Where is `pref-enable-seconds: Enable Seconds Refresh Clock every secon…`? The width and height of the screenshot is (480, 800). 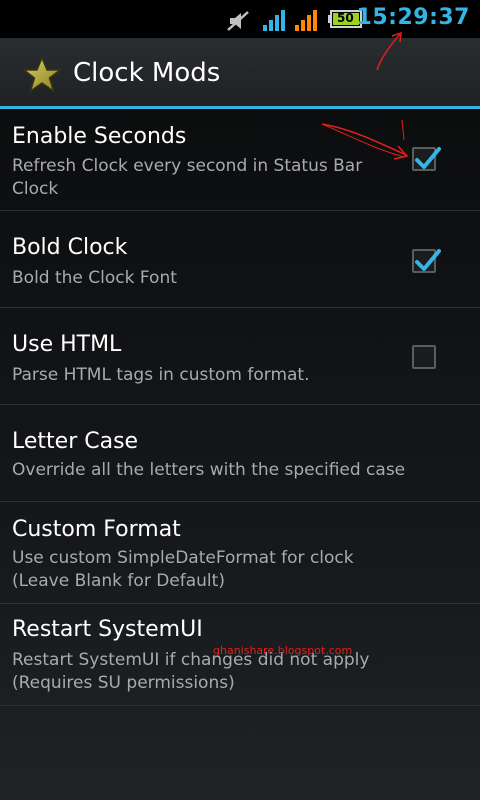 pref-enable-seconds: Enable Seconds Refresh Clock every secon… is located at coordinates (240, 160).